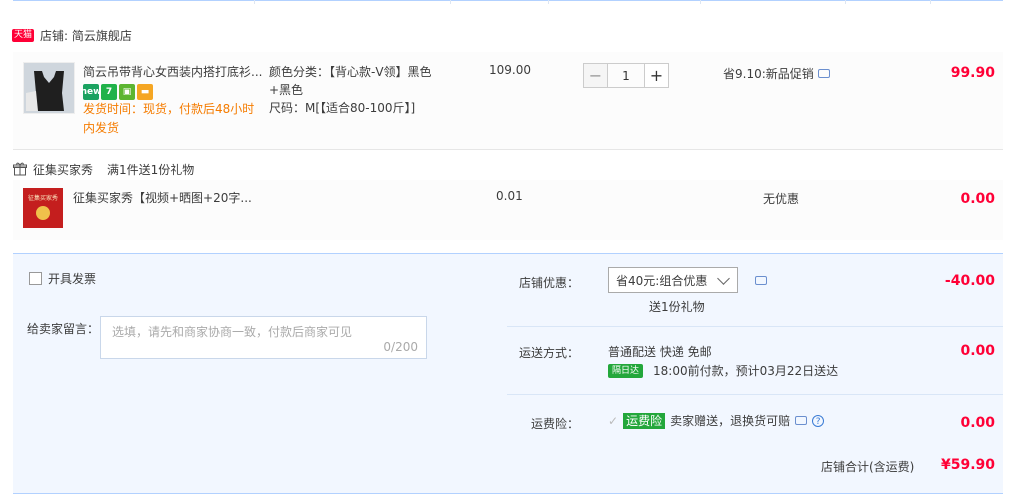 The height and width of the screenshot is (494, 1013). What do you see at coordinates (969, 281) in the screenshot?
I see `store-discount-value: -40.00` at bounding box center [969, 281].